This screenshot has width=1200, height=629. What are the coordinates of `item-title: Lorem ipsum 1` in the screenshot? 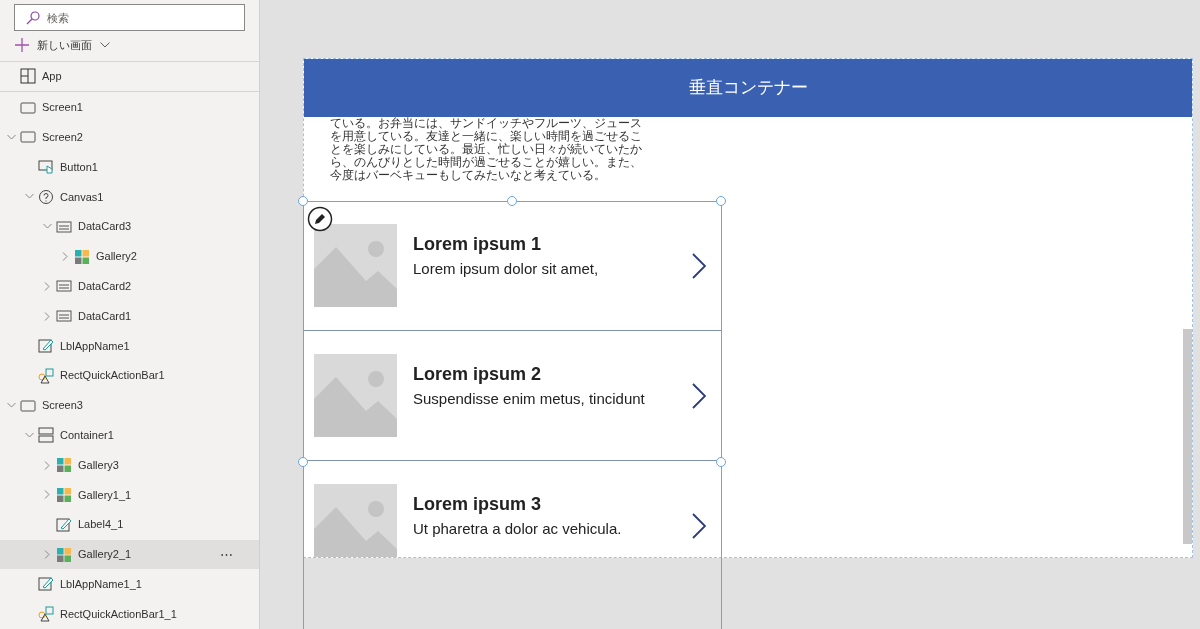 It's located at (478, 244).